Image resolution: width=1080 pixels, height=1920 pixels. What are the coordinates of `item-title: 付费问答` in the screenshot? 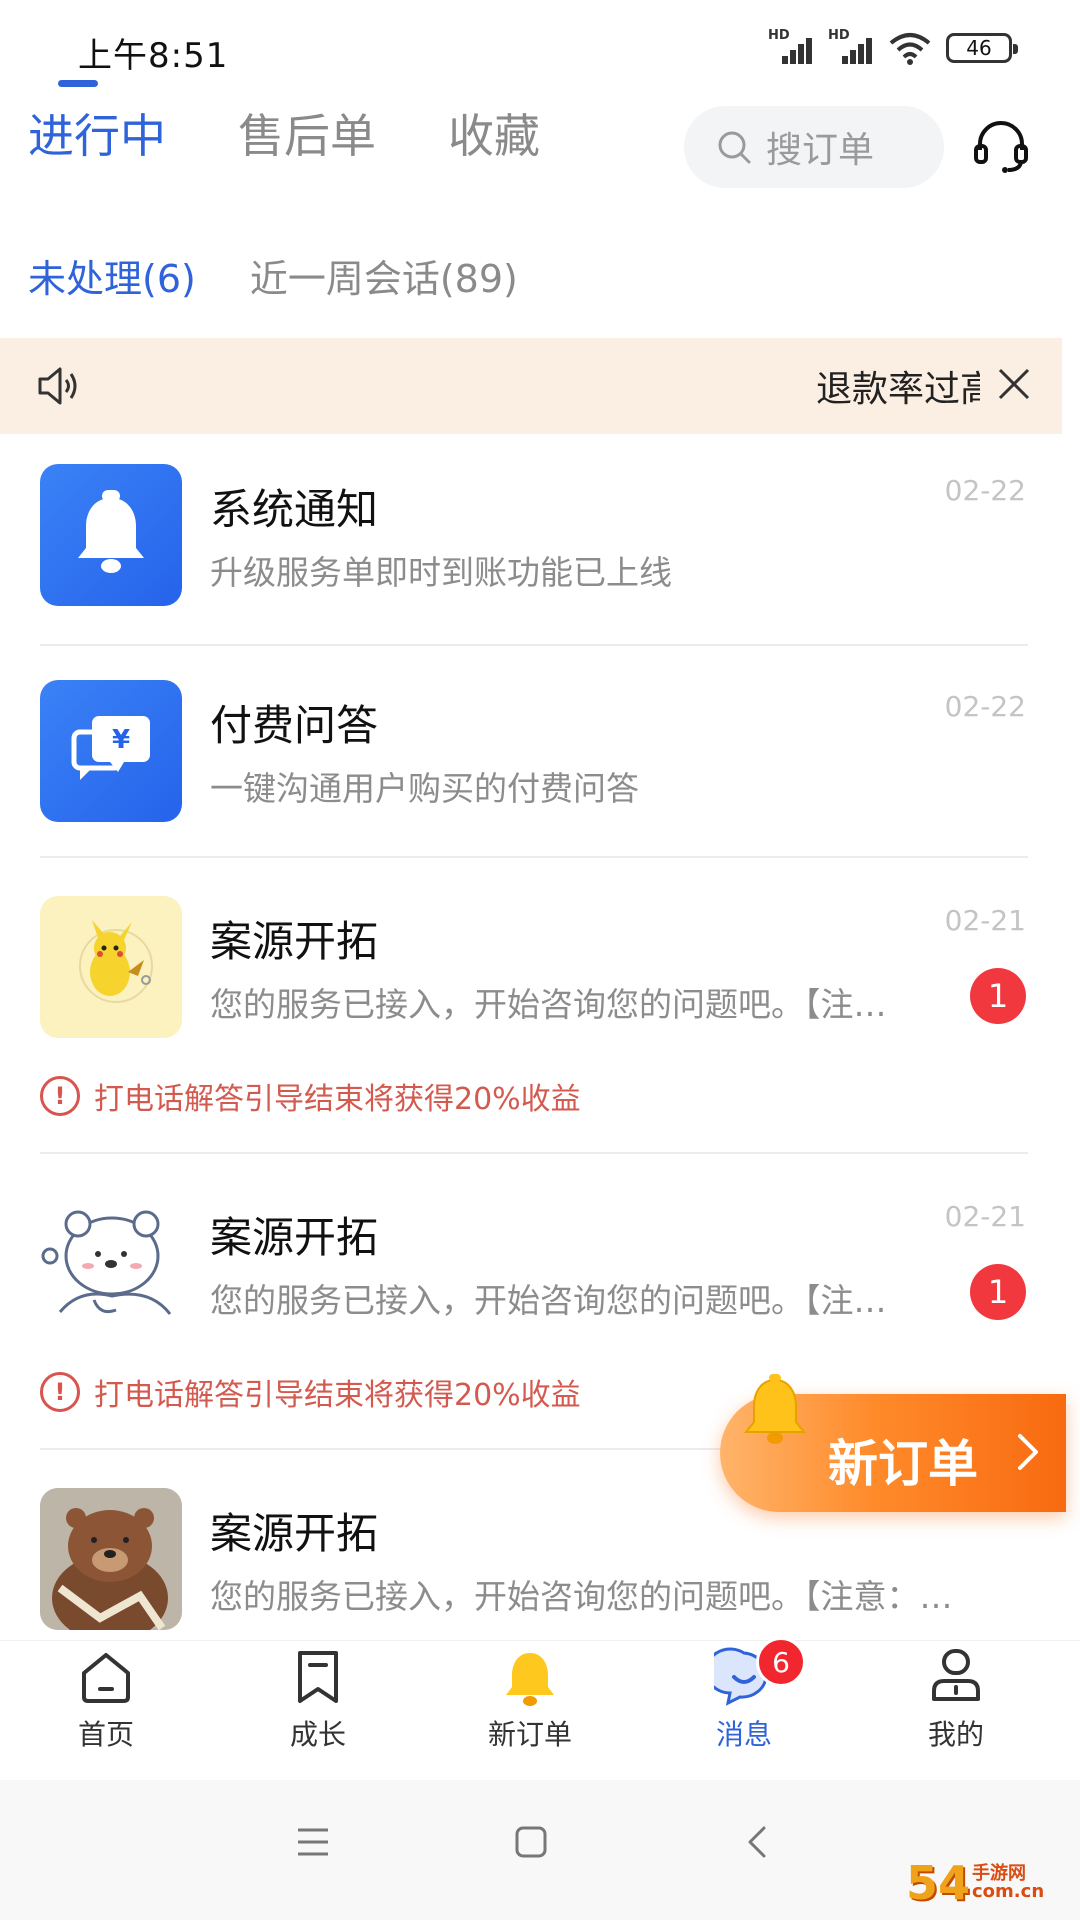 It's located at (294, 725).